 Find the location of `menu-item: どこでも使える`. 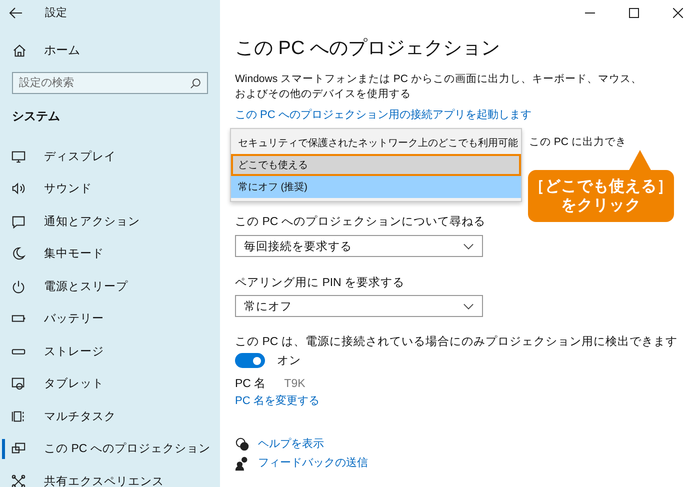

menu-item: どこでも使える is located at coordinates (376, 165).